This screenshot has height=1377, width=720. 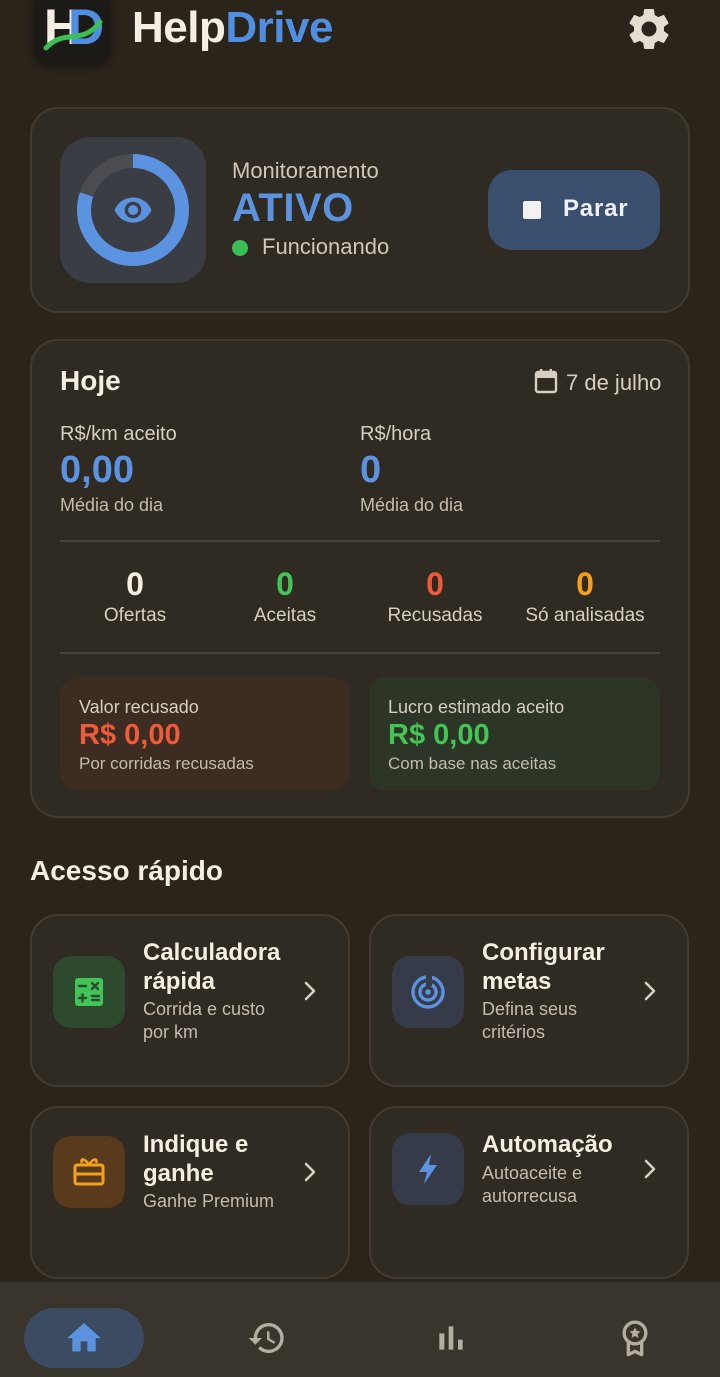 I want to click on refused-value: R$ 0,00, so click(x=130, y=735).